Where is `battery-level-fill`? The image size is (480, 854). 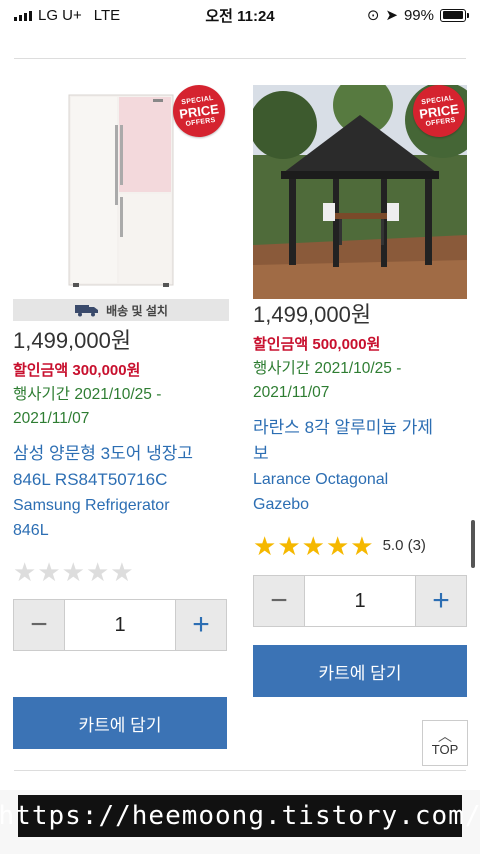
battery-level-fill is located at coordinates (453, 15).